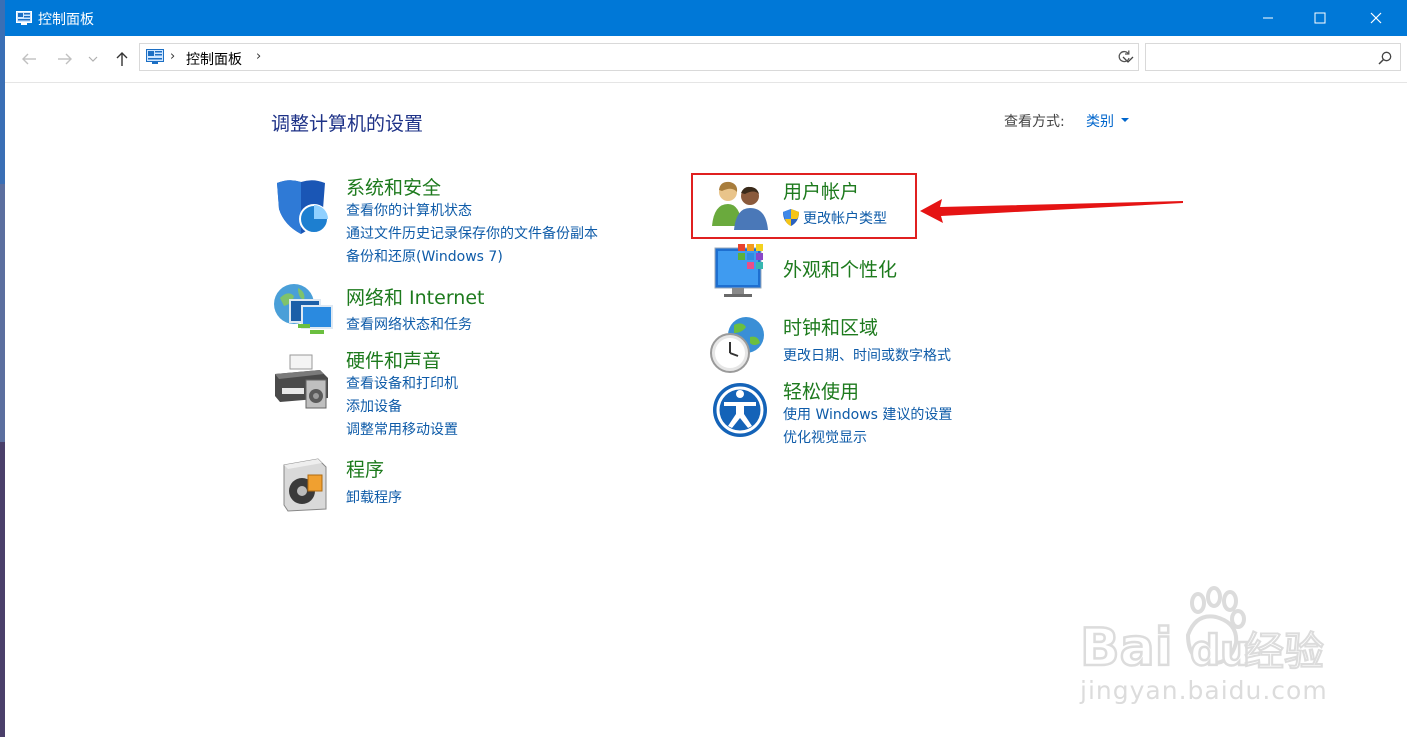 This screenshot has width=1407, height=737. Describe the element at coordinates (1052, 213) in the screenshot. I see `red-arrow-icon` at that location.